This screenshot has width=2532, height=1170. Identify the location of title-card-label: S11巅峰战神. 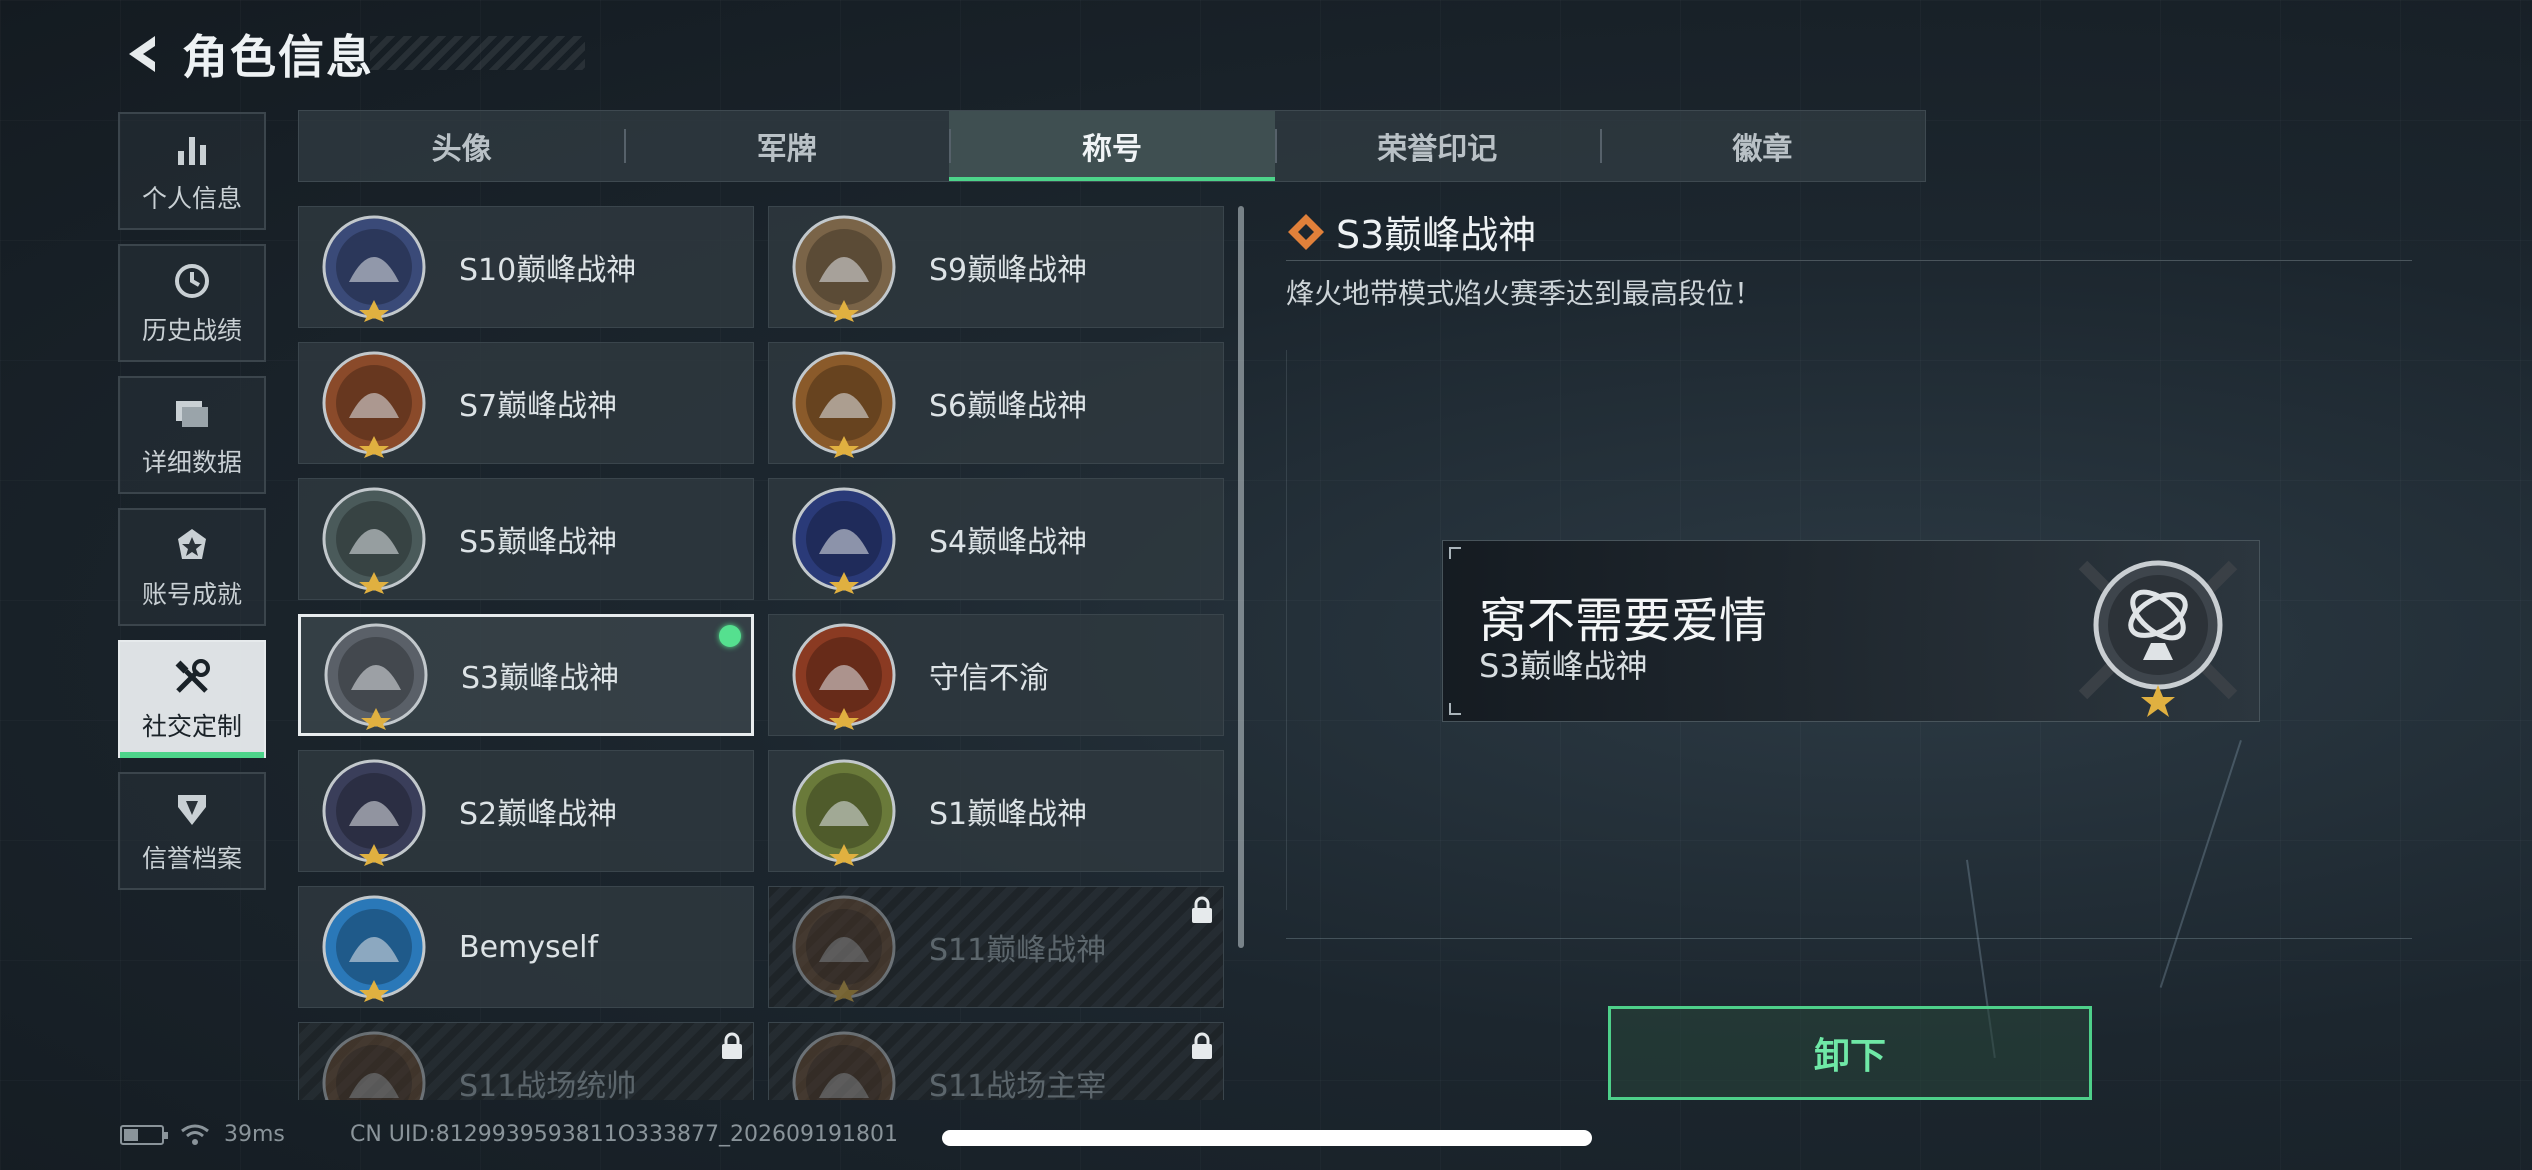
(1018, 950).